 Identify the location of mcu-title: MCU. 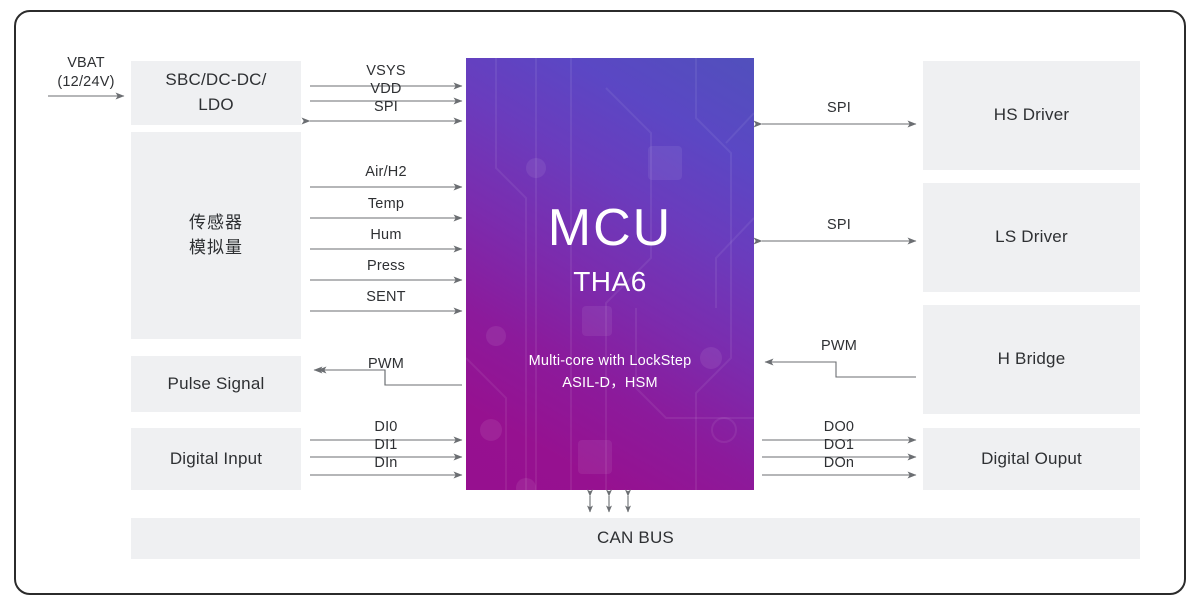
(610, 228).